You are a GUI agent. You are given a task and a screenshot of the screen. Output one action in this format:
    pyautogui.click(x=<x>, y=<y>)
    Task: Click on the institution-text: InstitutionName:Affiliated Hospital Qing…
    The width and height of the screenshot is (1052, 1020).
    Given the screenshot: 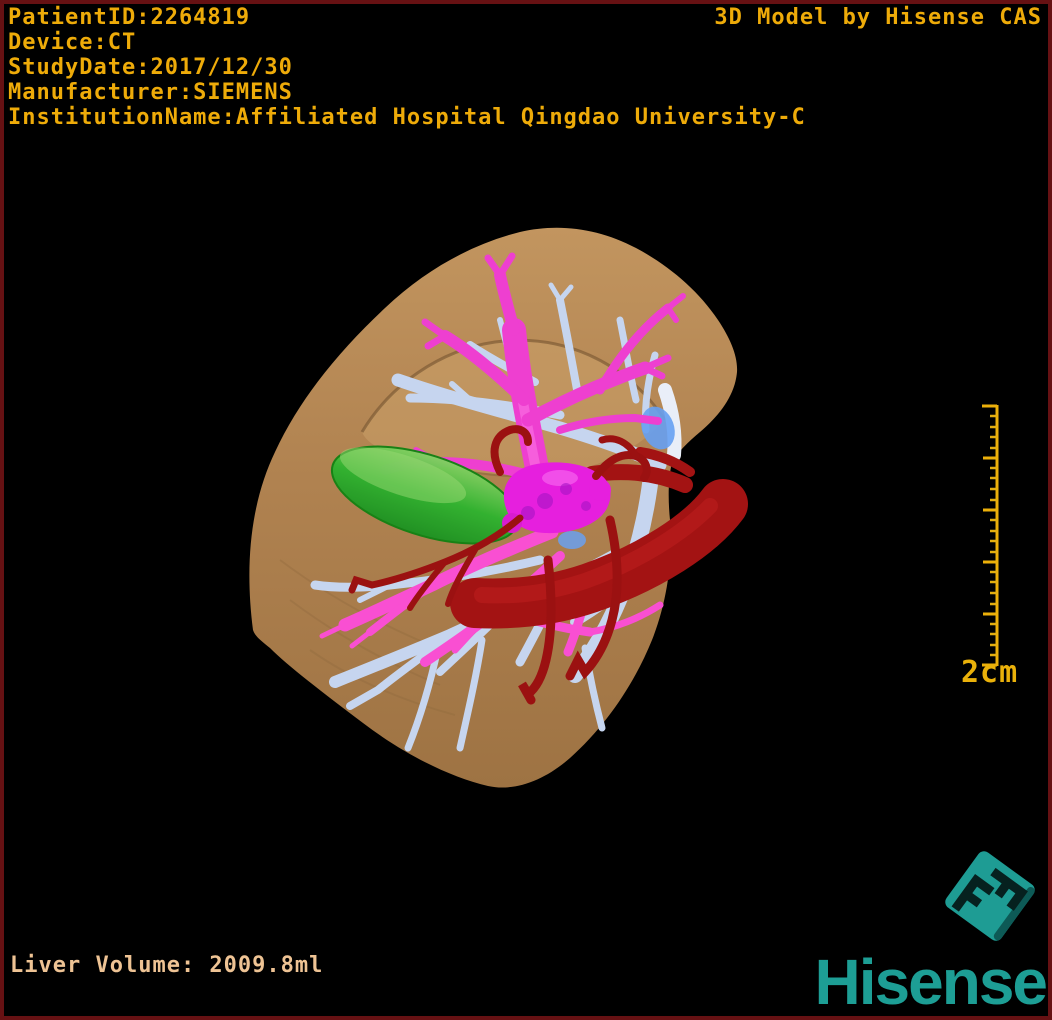 What is the action you would take?
    pyautogui.click(x=407, y=117)
    